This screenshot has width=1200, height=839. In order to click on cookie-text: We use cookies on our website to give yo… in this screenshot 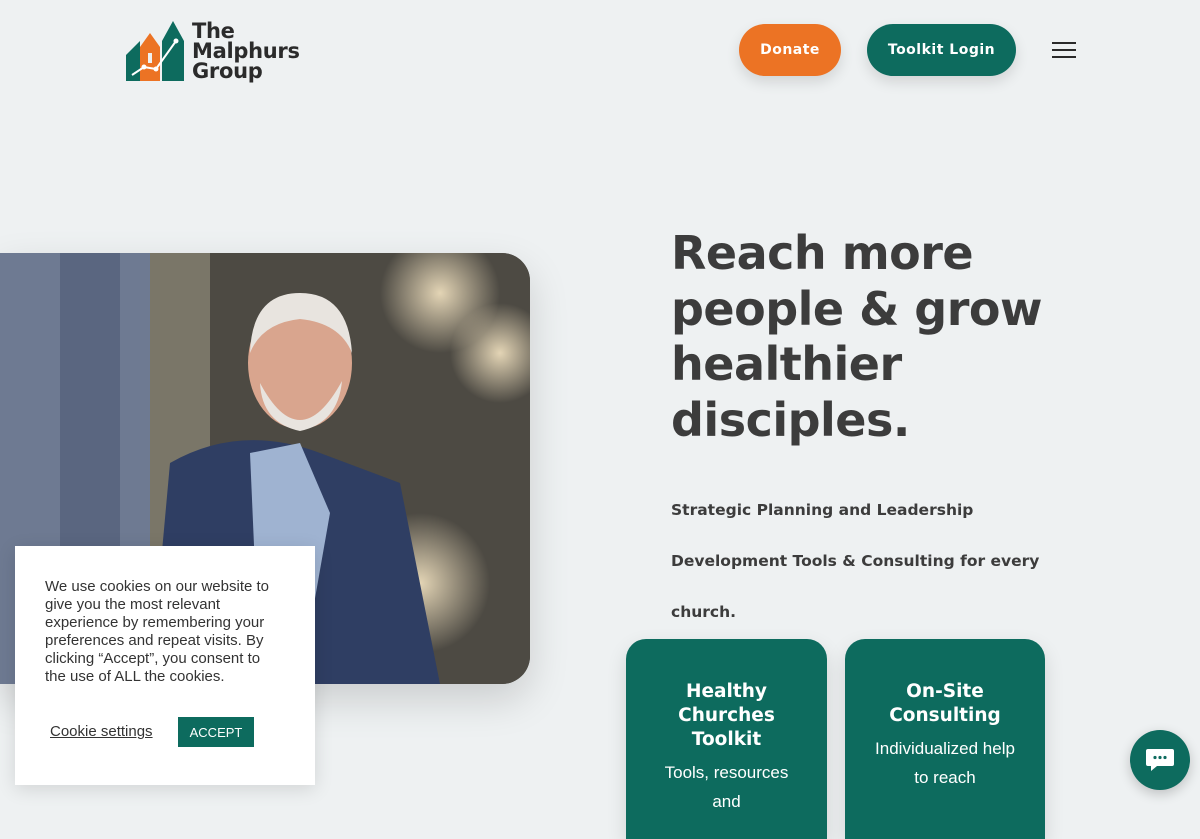, I will do `click(157, 631)`.